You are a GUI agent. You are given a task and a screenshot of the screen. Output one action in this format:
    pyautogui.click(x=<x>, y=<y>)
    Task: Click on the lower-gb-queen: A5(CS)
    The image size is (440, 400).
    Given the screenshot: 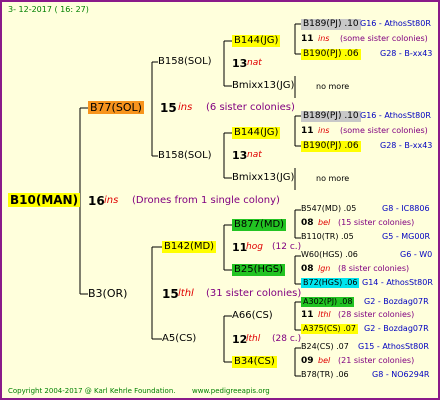 What is the action you would take?
    pyautogui.click(x=179, y=339)
    